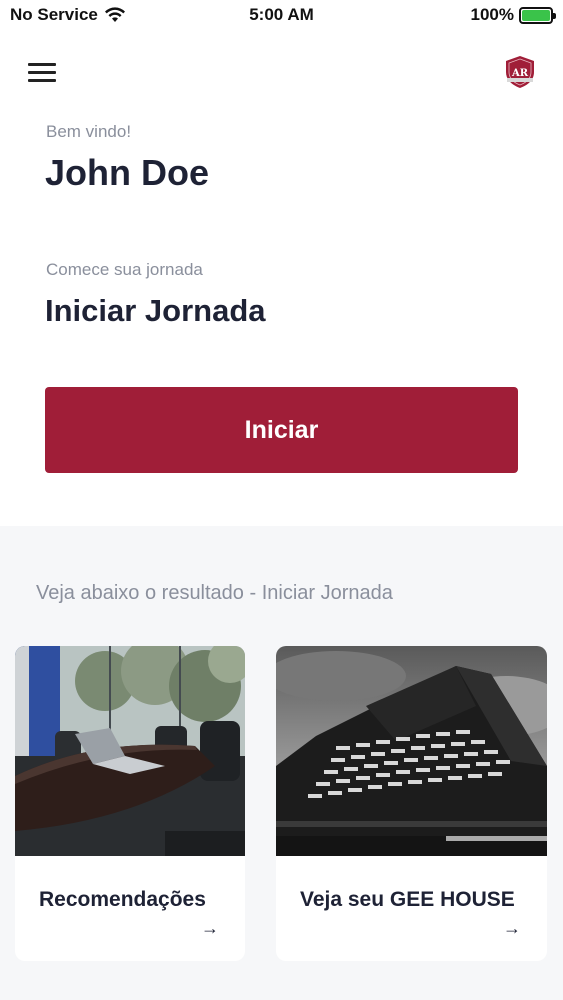 This screenshot has width=563, height=1000. I want to click on gee-house-title: Veja seu GEE HOUSE, so click(407, 899).